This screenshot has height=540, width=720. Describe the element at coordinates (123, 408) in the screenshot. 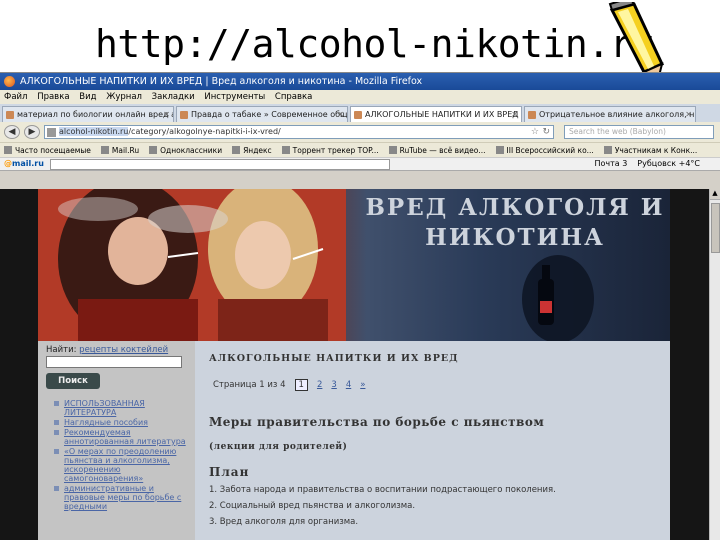

I see `sidebar-link: ИСПОЛЬЗОВАННАЯ ЛИТЕРАТУРА` at that location.